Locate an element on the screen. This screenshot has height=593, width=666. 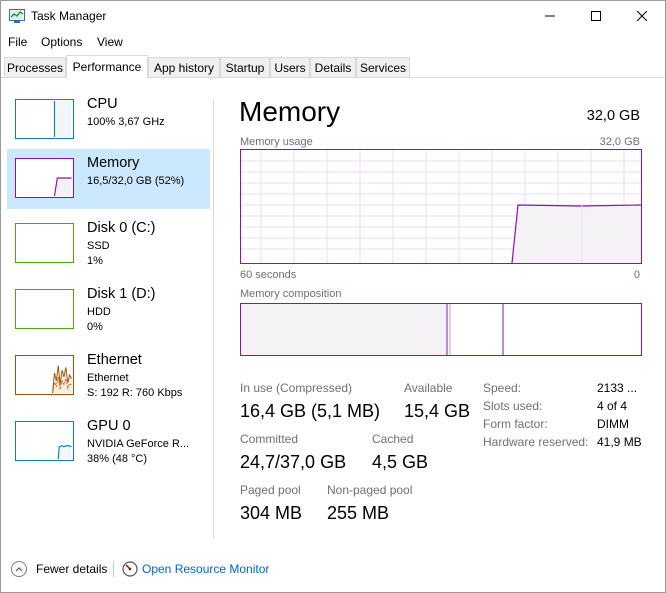
committed-label: Committed is located at coordinates (269, 439).